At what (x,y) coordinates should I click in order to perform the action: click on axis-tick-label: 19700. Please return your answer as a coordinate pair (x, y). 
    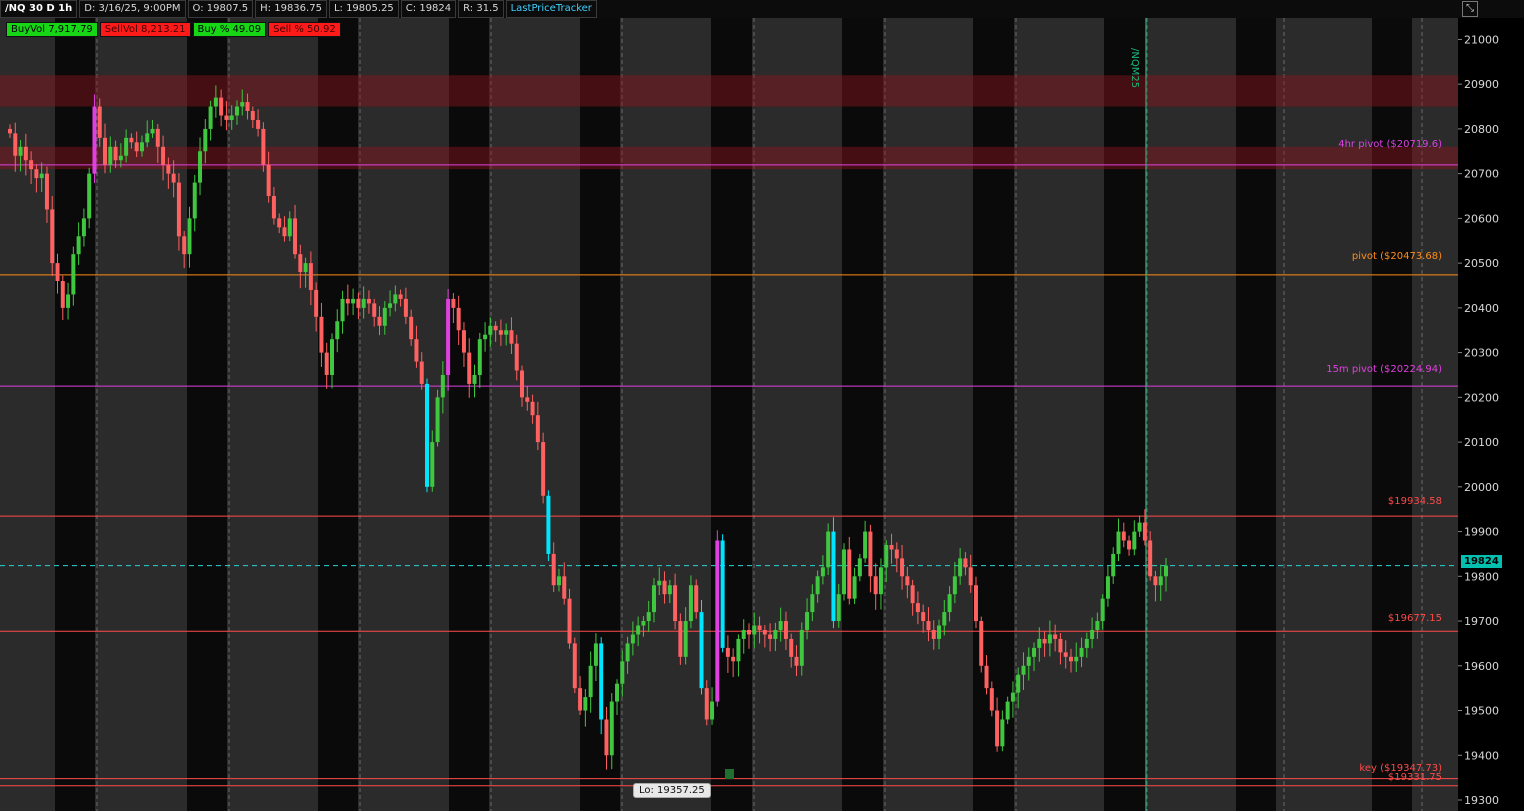
    Looking at the image, I should click on (1481, 621).